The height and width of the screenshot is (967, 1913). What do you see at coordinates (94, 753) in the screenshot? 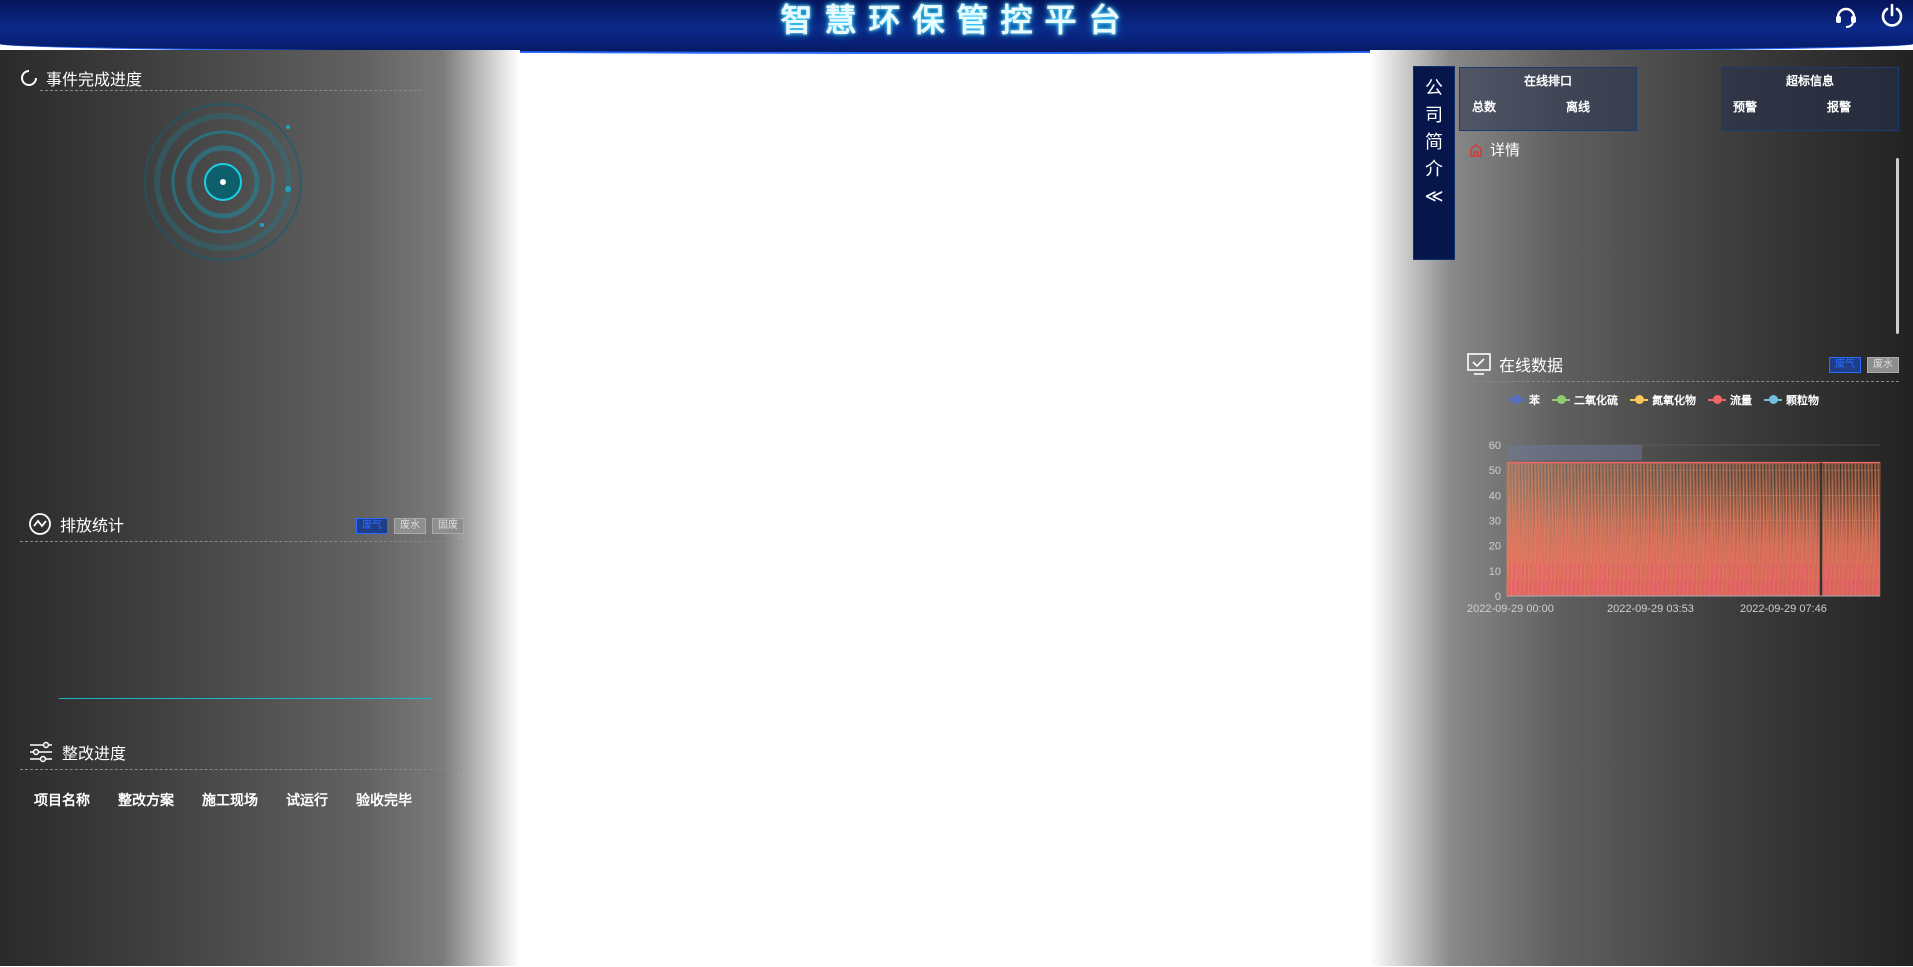
I see `rectify-title-label: 整改进度` at bounding box center [94, 753].